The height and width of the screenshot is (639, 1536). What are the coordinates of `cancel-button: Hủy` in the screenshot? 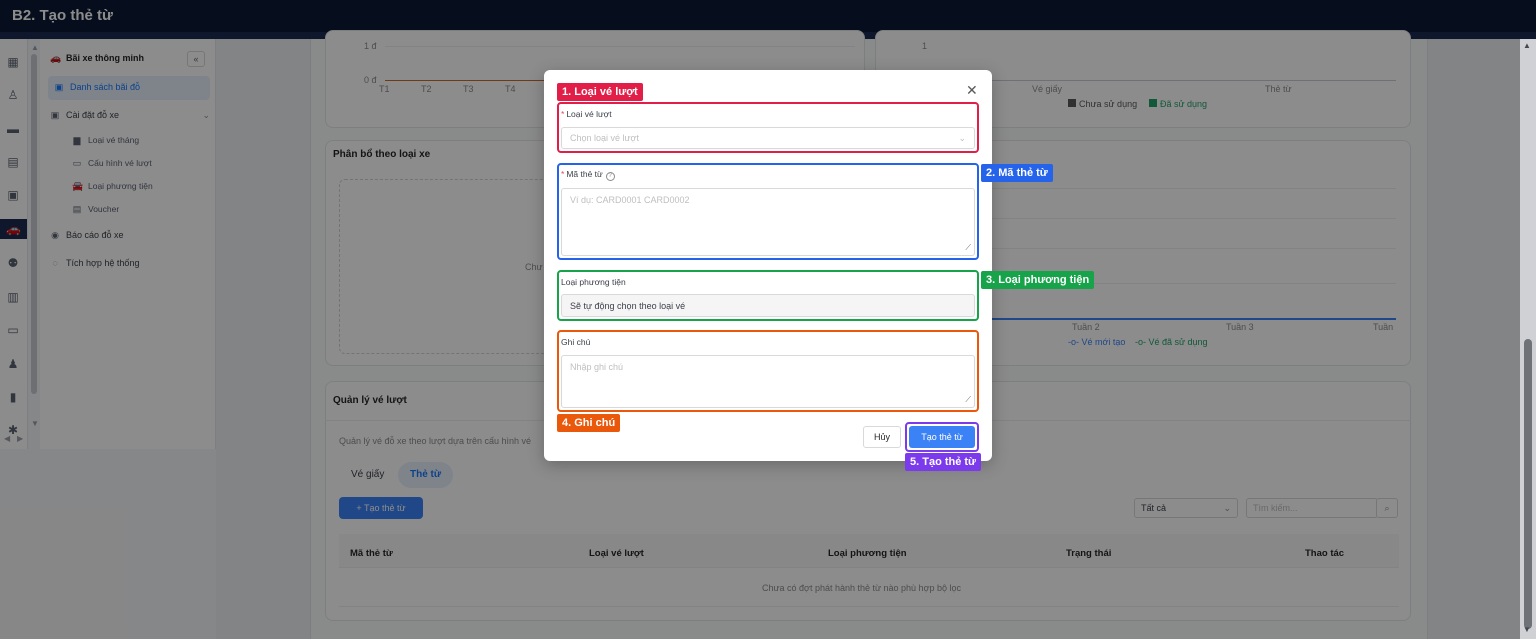 It's located at (882, 437).